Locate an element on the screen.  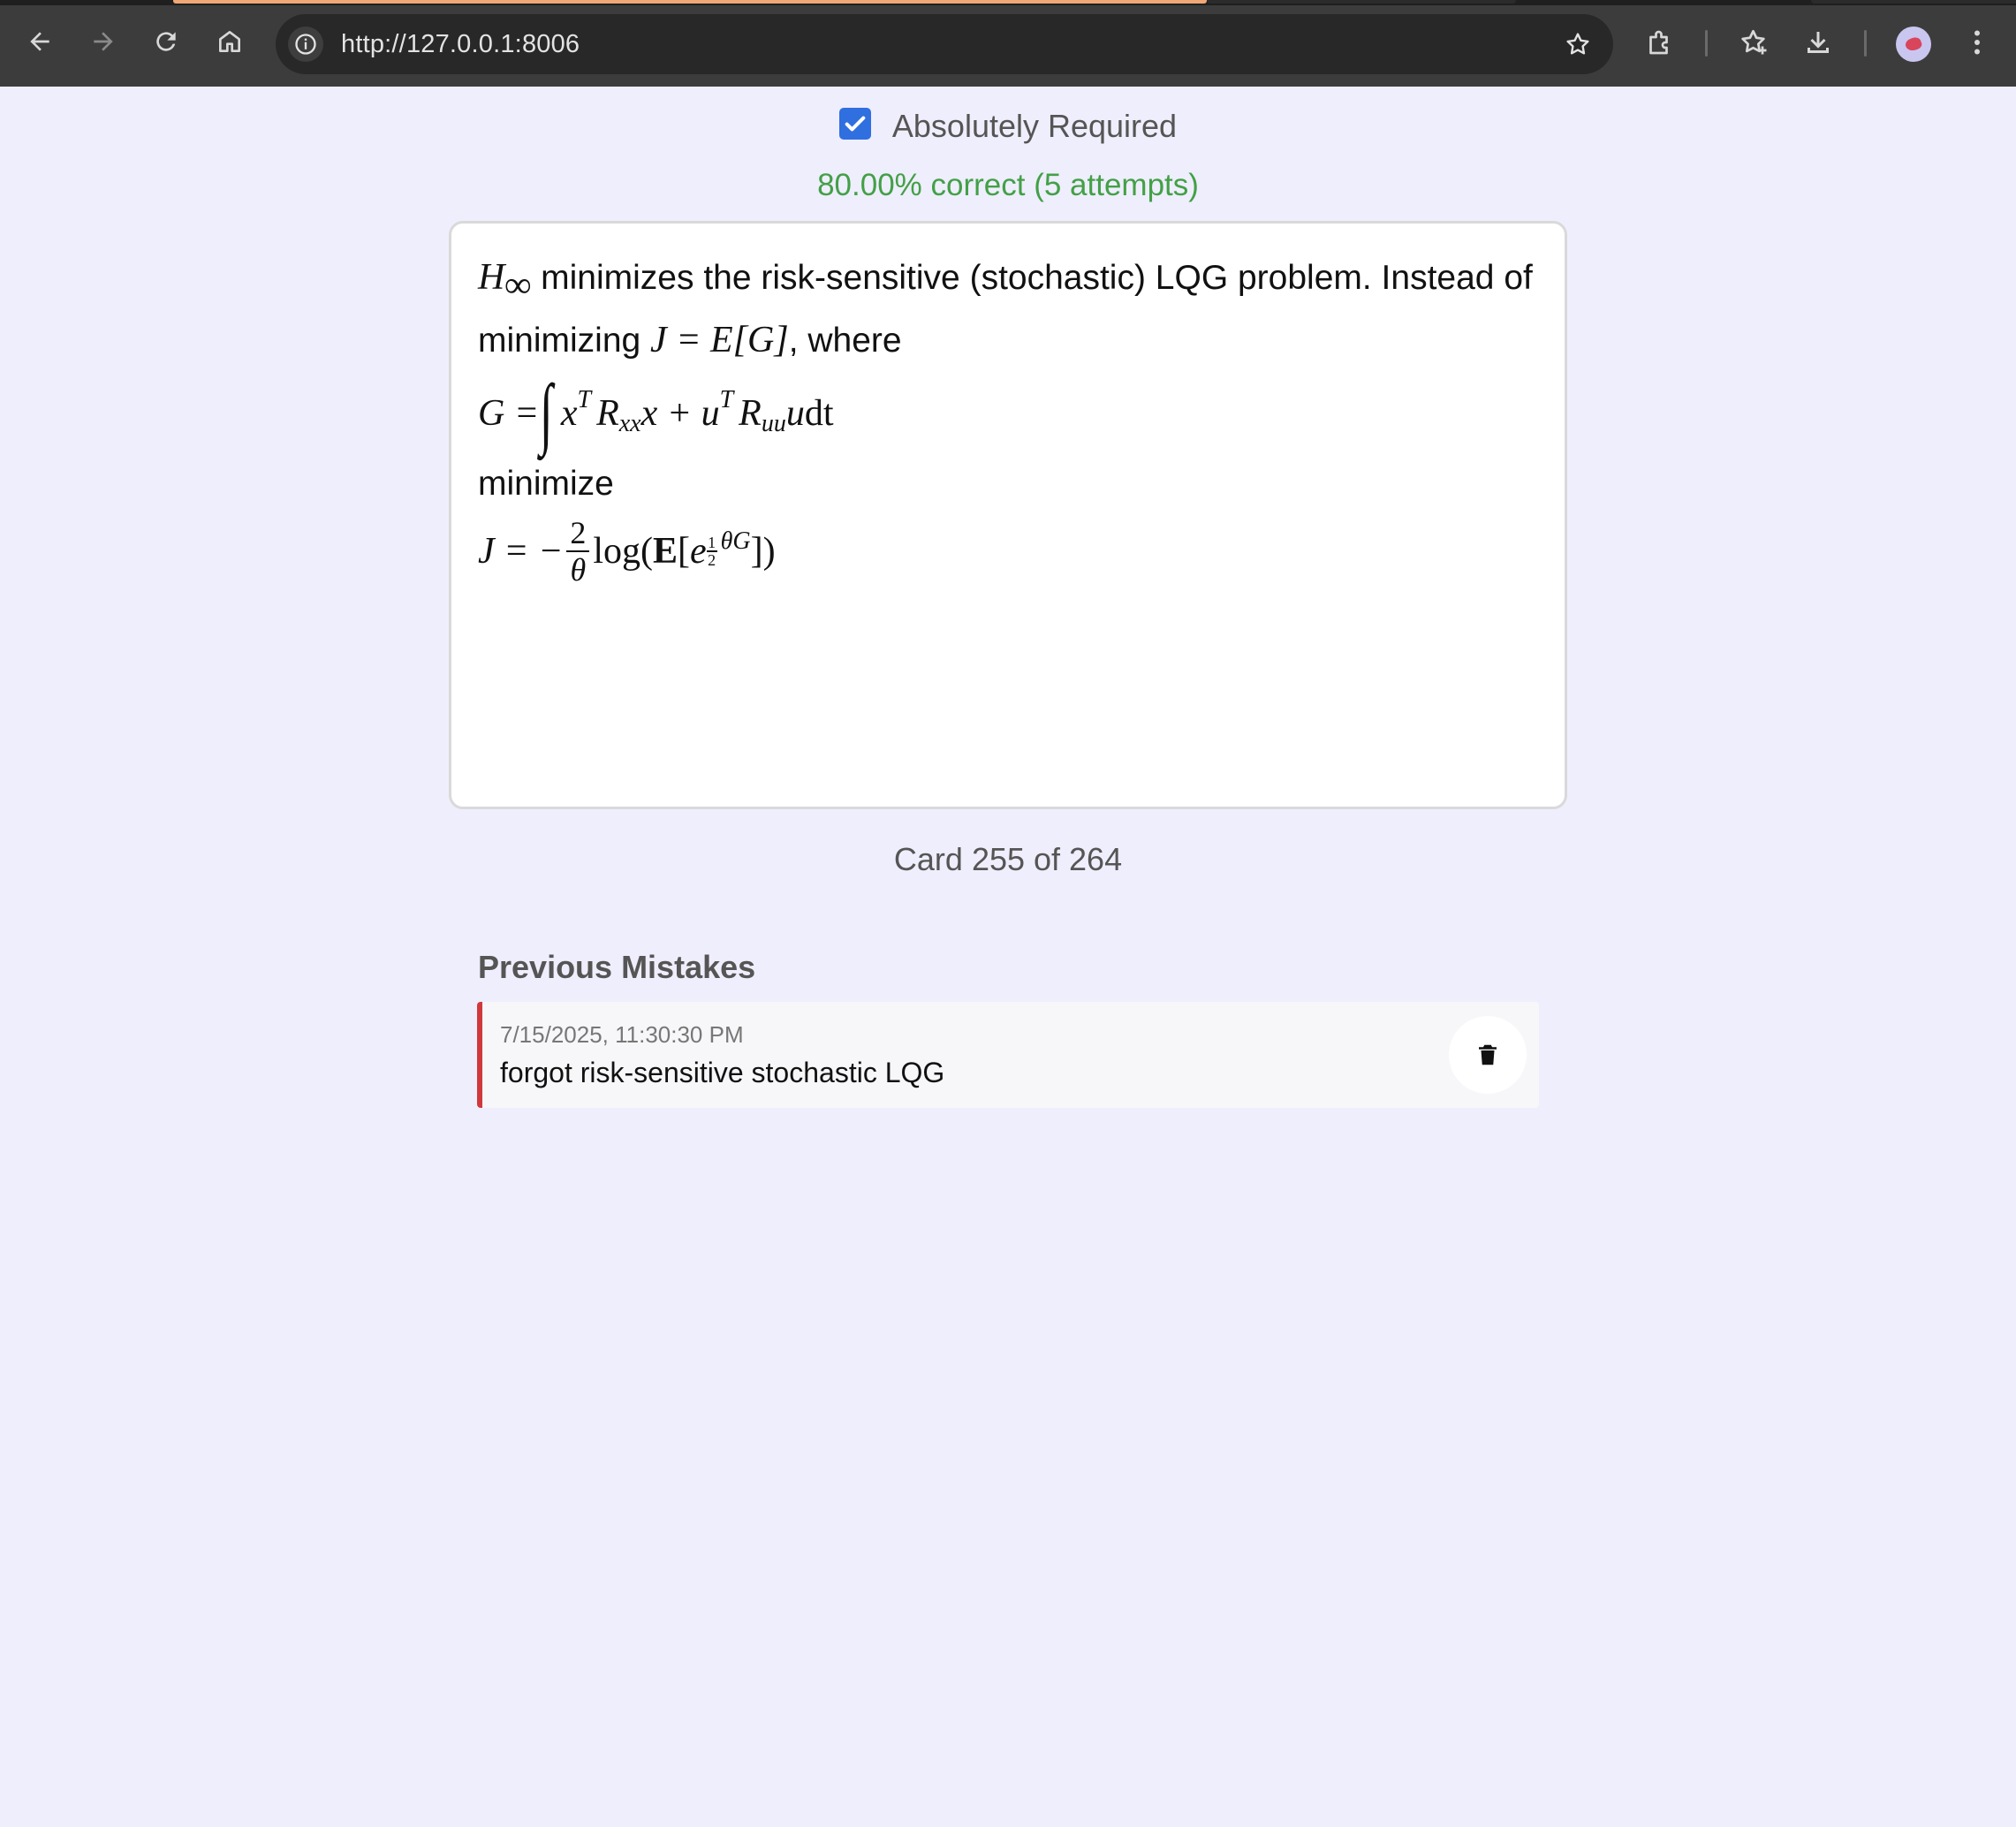
arrow-right-icon is located at coordinates (103, 41).